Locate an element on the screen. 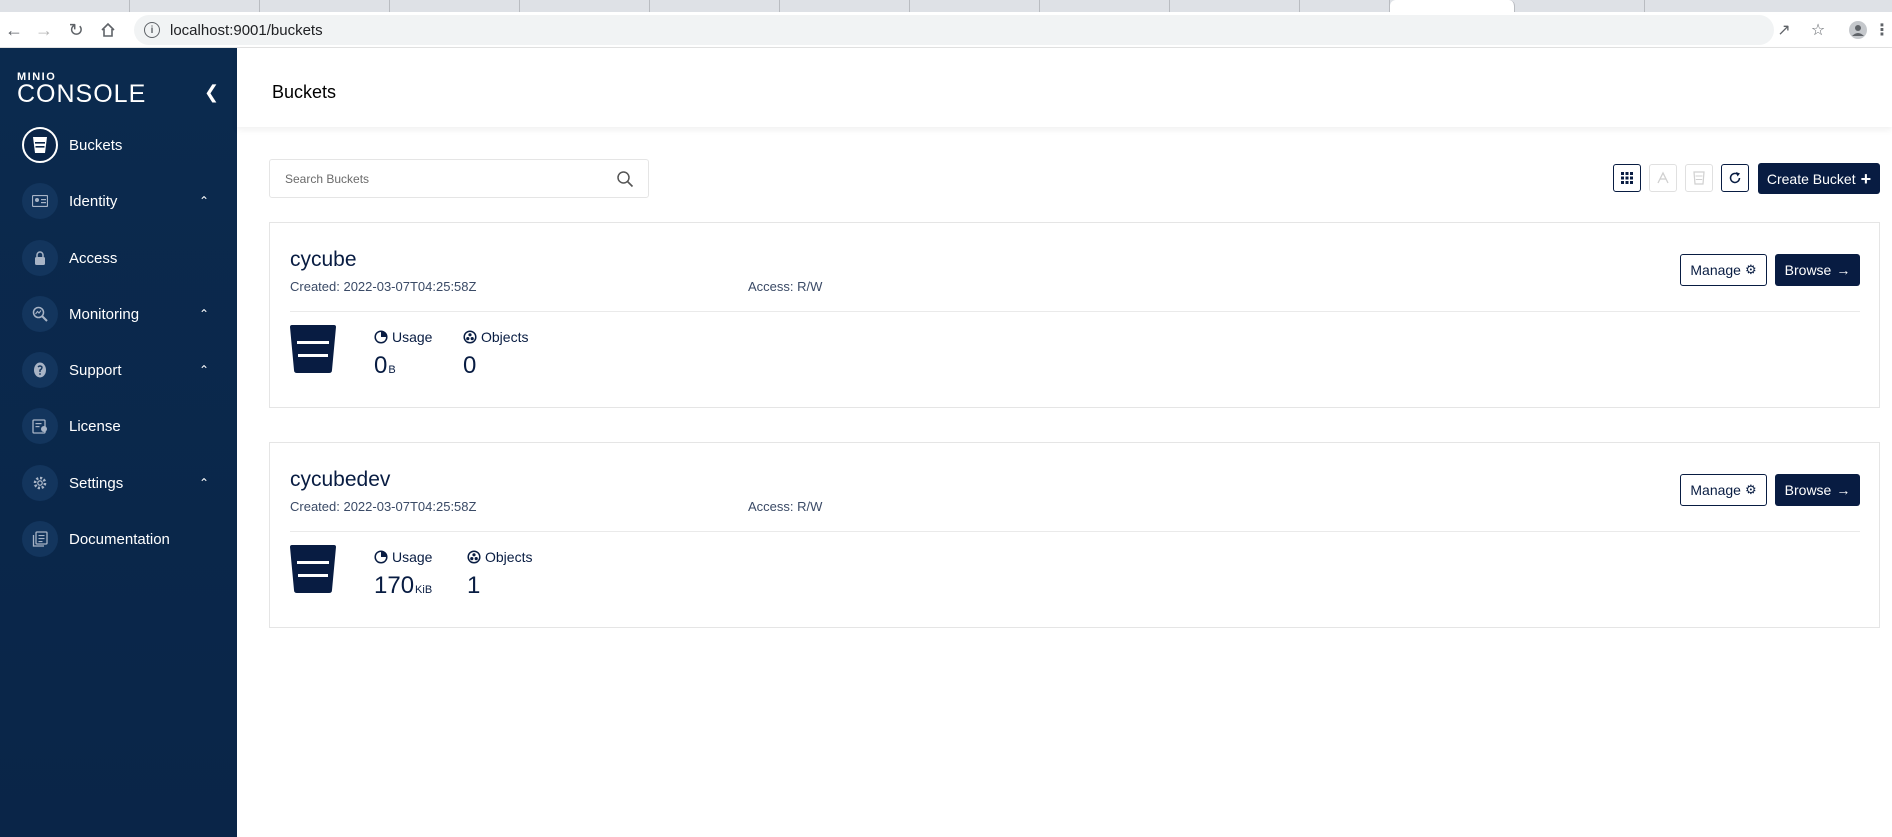  sidebar-item-buckets: Buckets is located at coordinates (118, 145).